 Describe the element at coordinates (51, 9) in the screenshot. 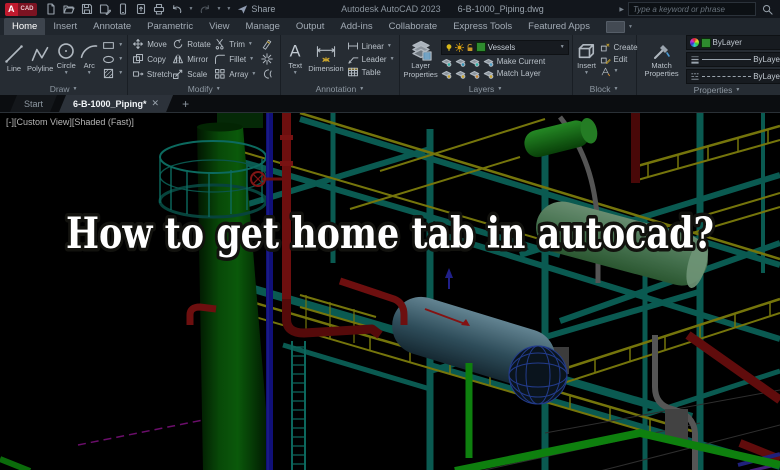

I see `new-file-button` at that location.